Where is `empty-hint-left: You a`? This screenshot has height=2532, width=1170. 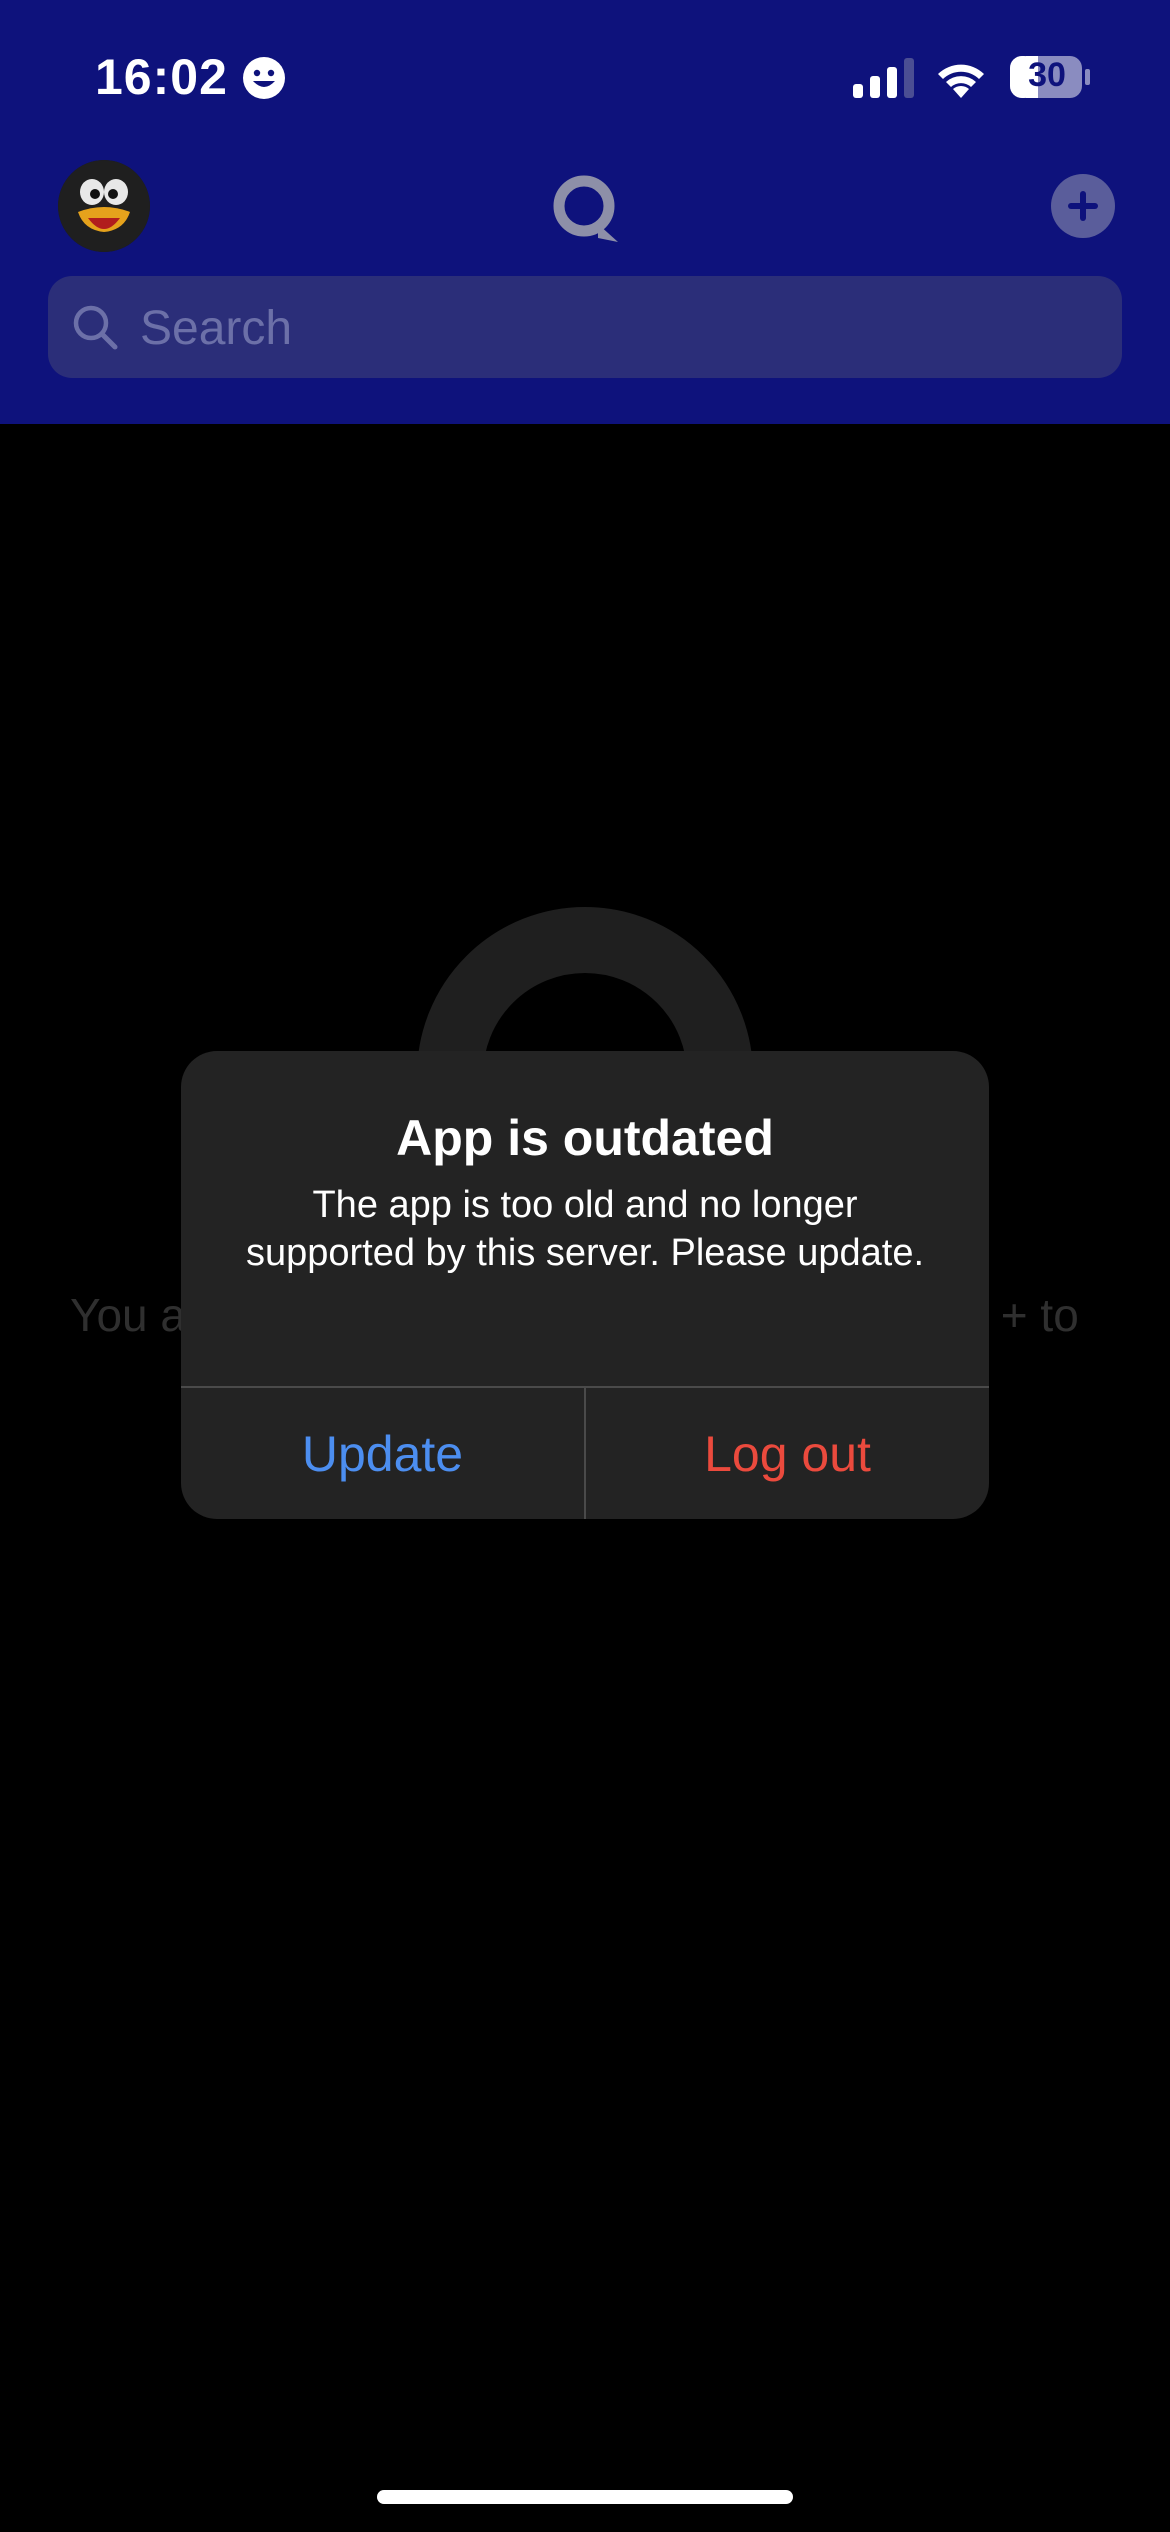
empty-hint-left: You a is located at coordinates (128, 1315).